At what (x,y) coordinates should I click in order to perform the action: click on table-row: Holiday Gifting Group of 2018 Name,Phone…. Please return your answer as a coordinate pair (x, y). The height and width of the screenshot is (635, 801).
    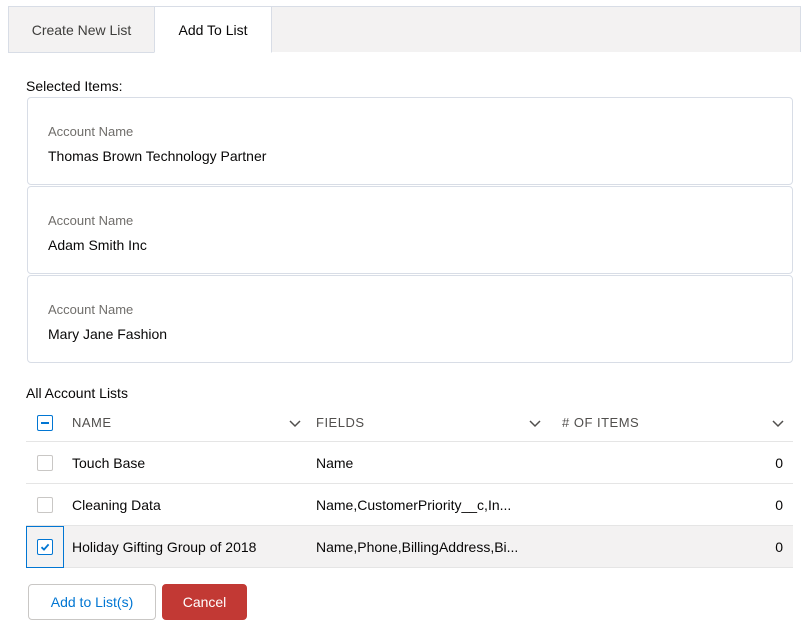
    Looking at the image, I should click on (409, 547).